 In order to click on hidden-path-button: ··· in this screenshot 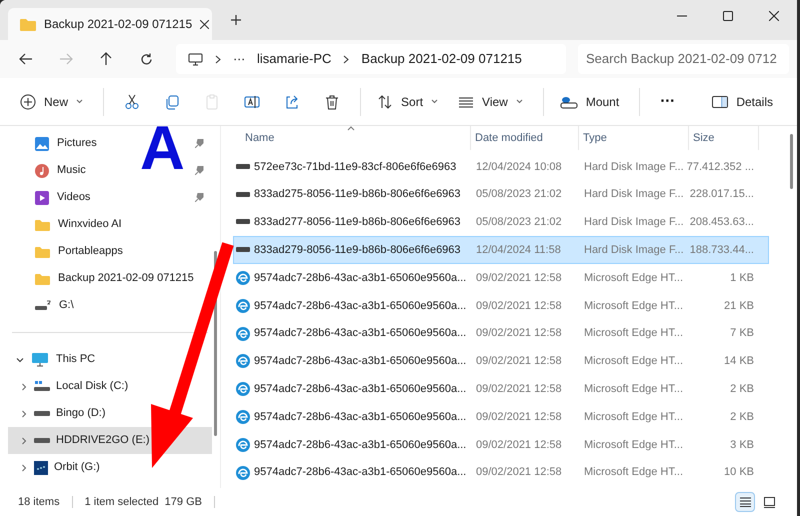, I will do `click(239, 59)`.